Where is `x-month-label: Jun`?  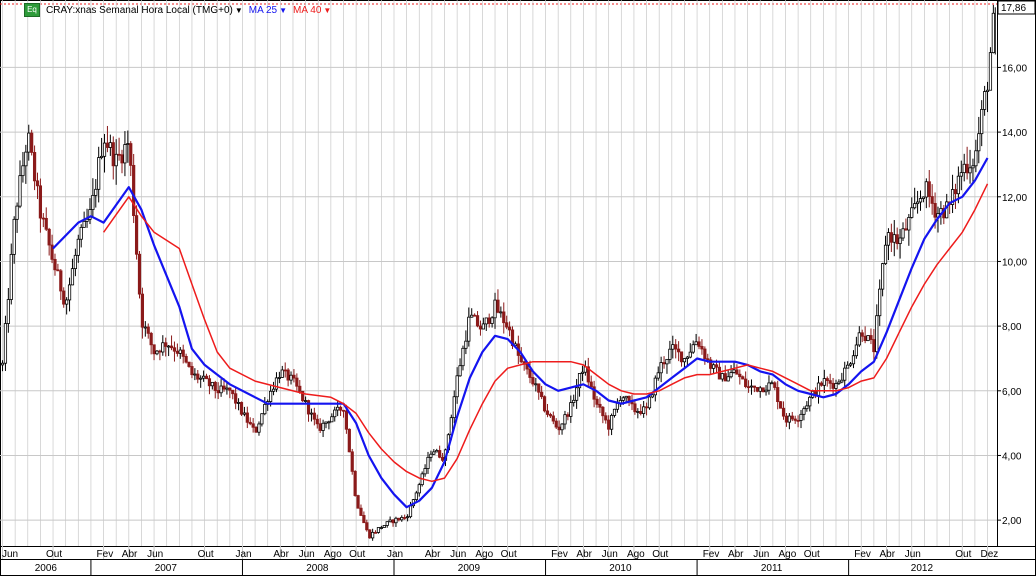 x-month-label: Jun is located at coordinates (307, 554).